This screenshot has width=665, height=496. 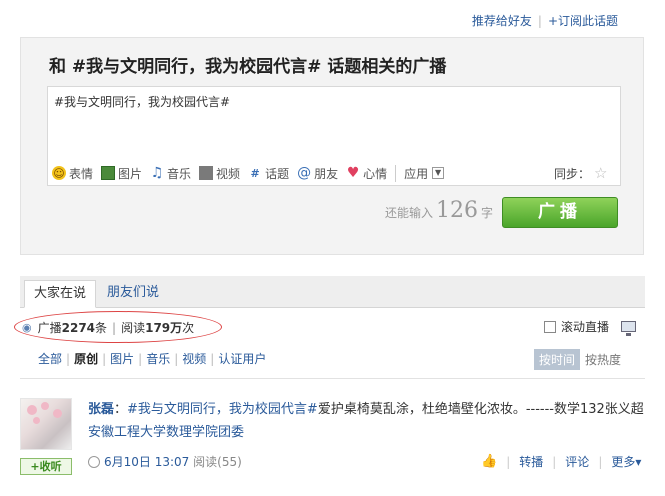 I want to click on tab-friends: 朋友们说, so click(x=133, y=294).